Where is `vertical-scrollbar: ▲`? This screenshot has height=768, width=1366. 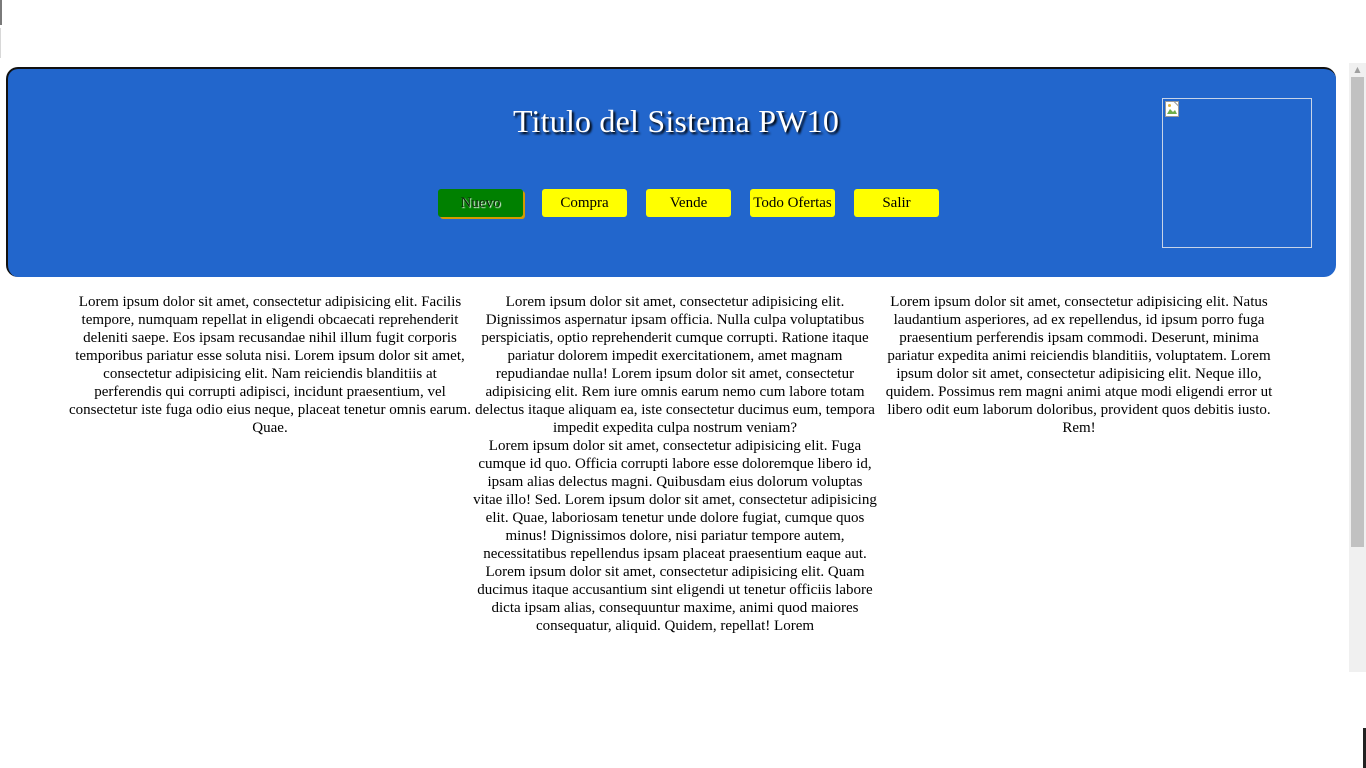
vertical-scrollbar: ▲ is located at coordinates (1357, 367).